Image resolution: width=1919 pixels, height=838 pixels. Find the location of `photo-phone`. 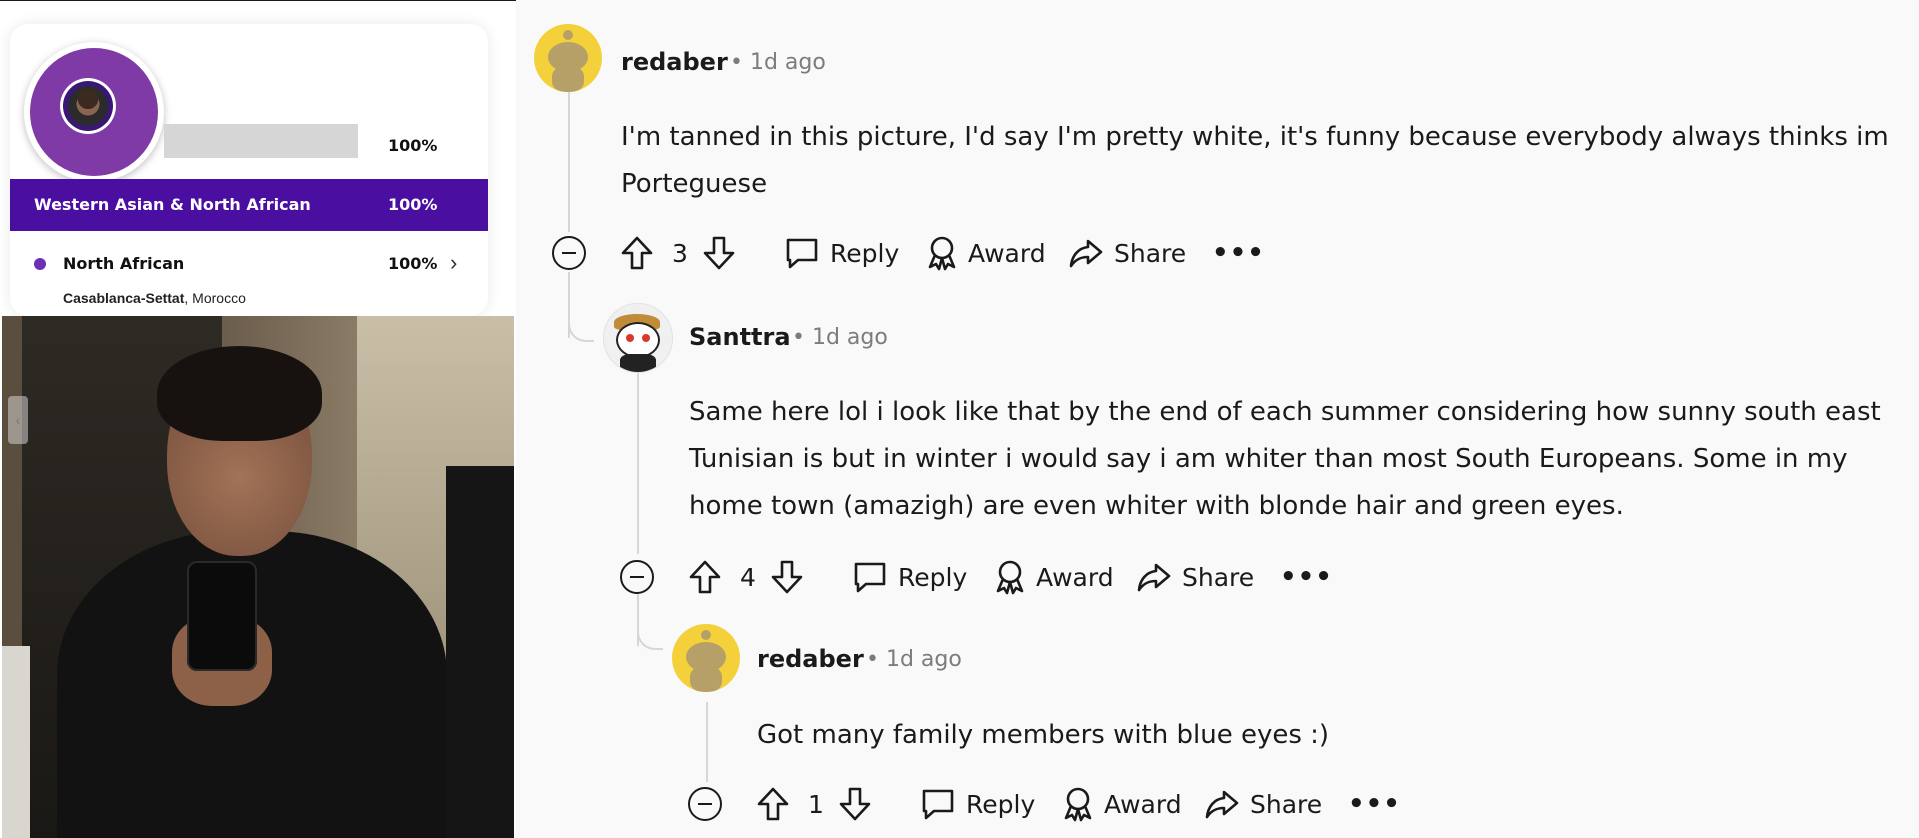

photo-phone is located at coordinates (222, 616).